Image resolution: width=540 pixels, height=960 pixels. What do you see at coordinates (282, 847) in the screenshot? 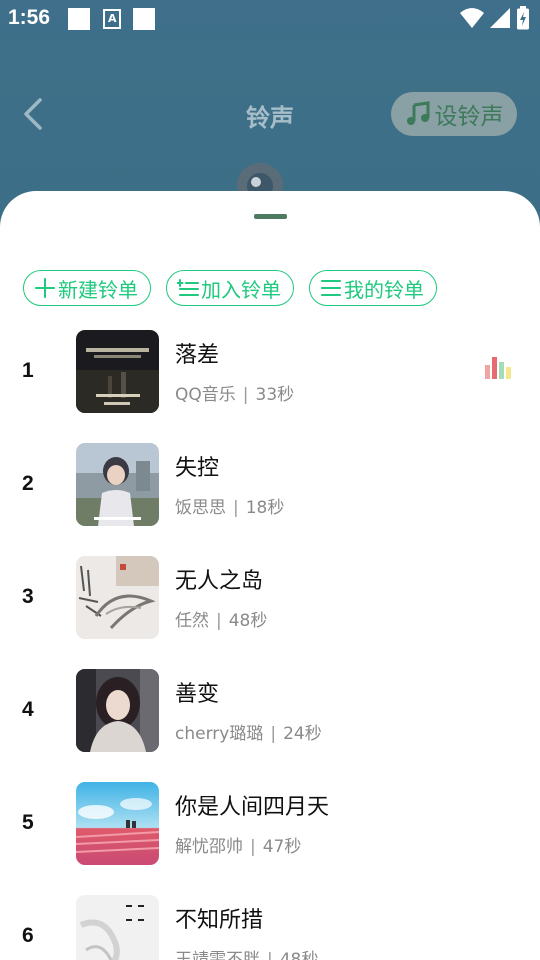
I see `ringtone-duration: 47秒` at bounding box center [282, 847].